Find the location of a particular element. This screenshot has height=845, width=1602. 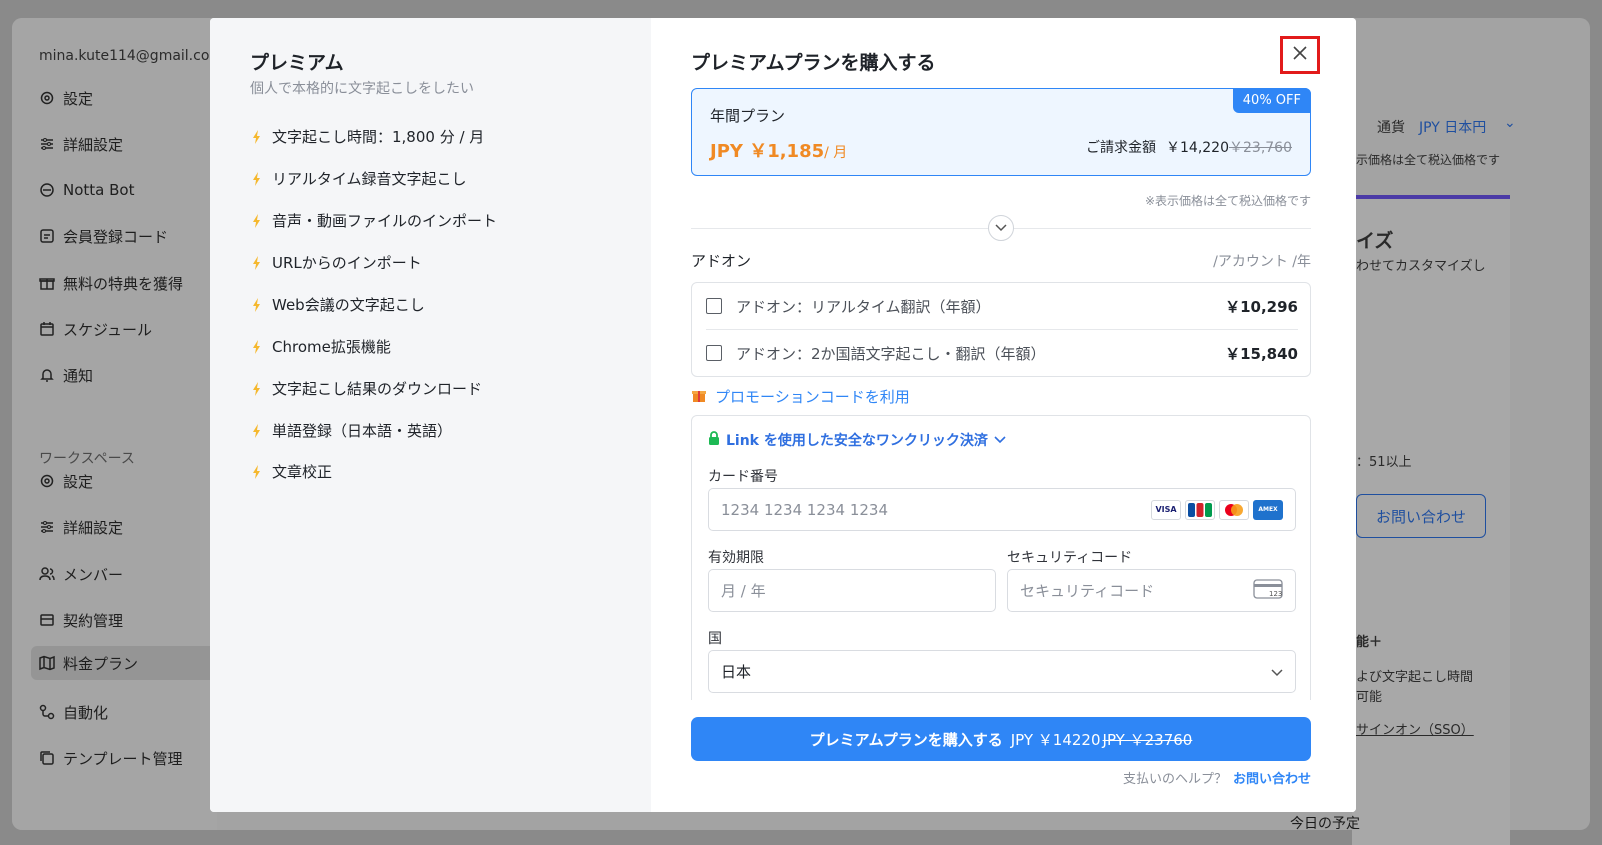

sidebar-item-schedule: スケジュール is located at coordinates (134, 329).